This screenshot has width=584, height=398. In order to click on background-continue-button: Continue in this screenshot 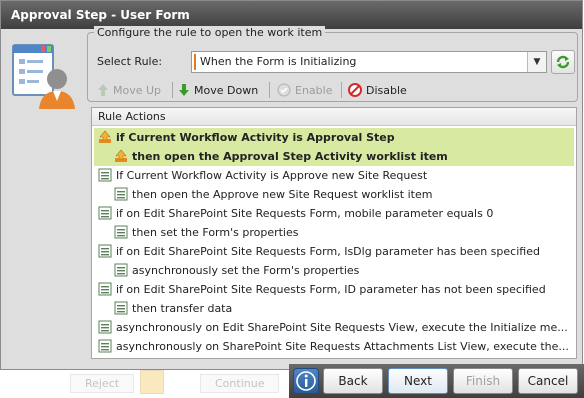, I will do `click(240, 383)`.